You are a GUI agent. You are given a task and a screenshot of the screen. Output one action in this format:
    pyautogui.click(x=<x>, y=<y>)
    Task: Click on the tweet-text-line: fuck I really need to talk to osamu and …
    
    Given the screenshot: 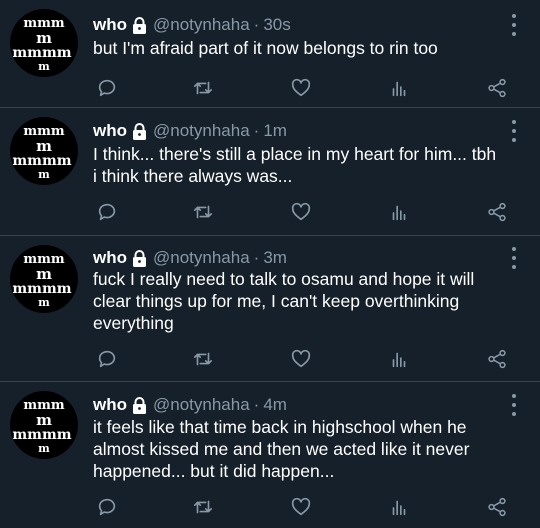 What is the action you would take?
    pyautogui.click(x=284, y=279)
    